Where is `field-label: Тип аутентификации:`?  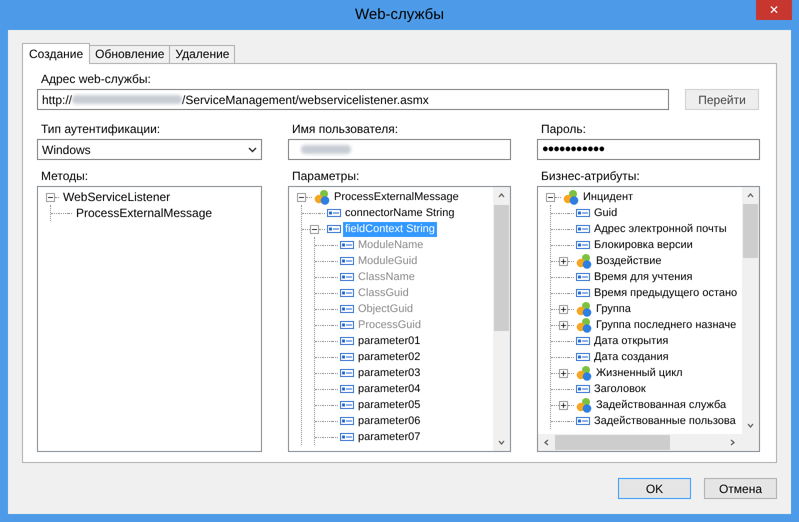 field-label: Тип аутентификации: is located at coordinates (101, 129).